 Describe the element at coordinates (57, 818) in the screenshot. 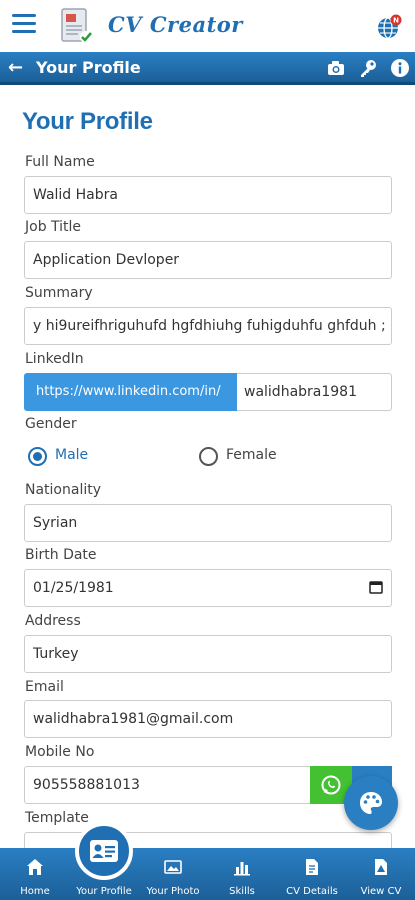

I see `template-label: Template` at that location.